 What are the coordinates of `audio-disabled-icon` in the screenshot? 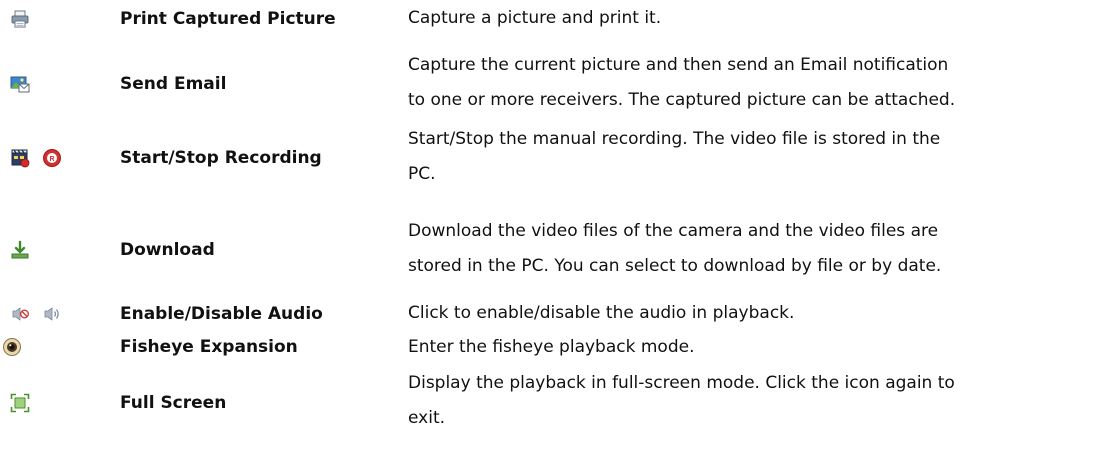 It's located at (20, 314).